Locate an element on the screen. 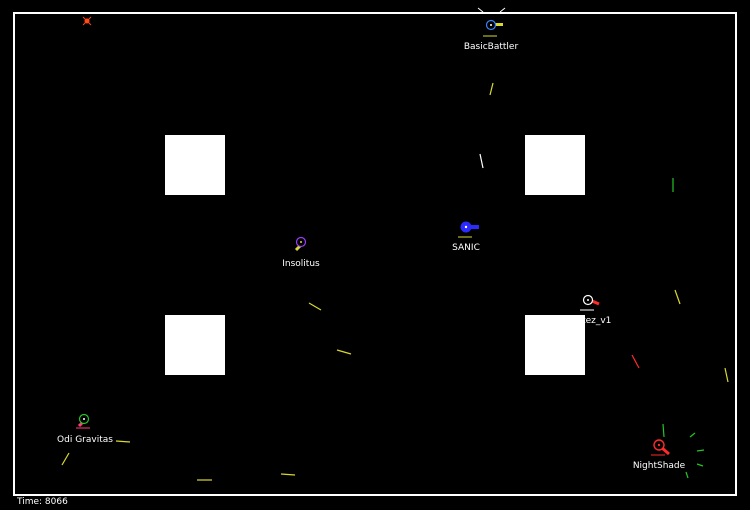 Image resolution: width=750 pixels, height=510 pixels. bot-name-label: Odi Gravitas is located at coordinates (85, 440).